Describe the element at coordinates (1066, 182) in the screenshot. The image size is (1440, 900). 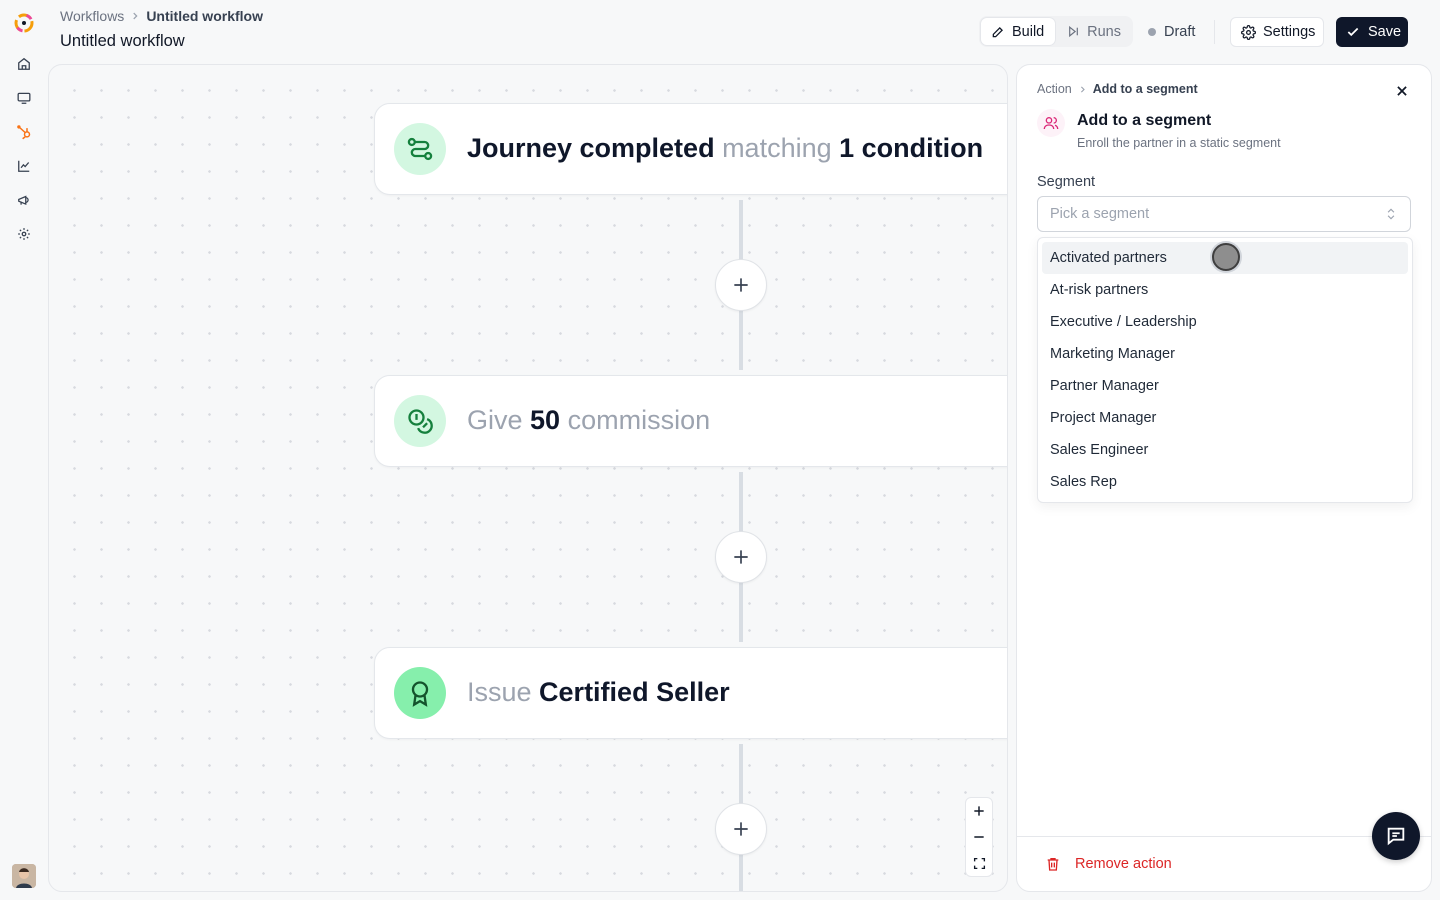
I see `segment-field-label: Segment` at that location.